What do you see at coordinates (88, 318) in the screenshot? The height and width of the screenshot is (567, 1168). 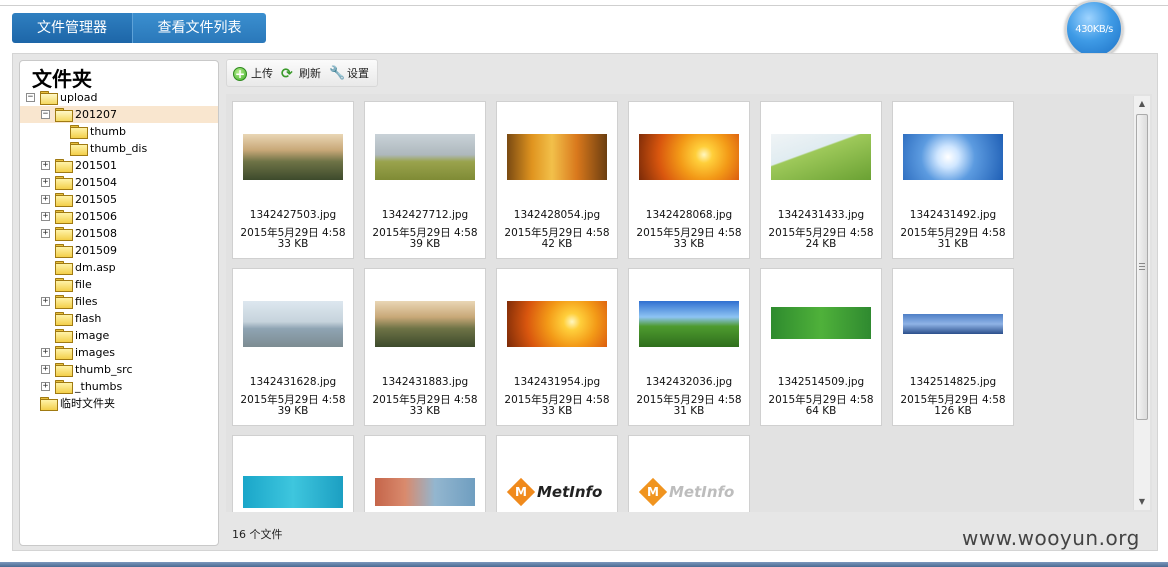 I see `tree-item-label: flash` at bounding box center [88, 318].